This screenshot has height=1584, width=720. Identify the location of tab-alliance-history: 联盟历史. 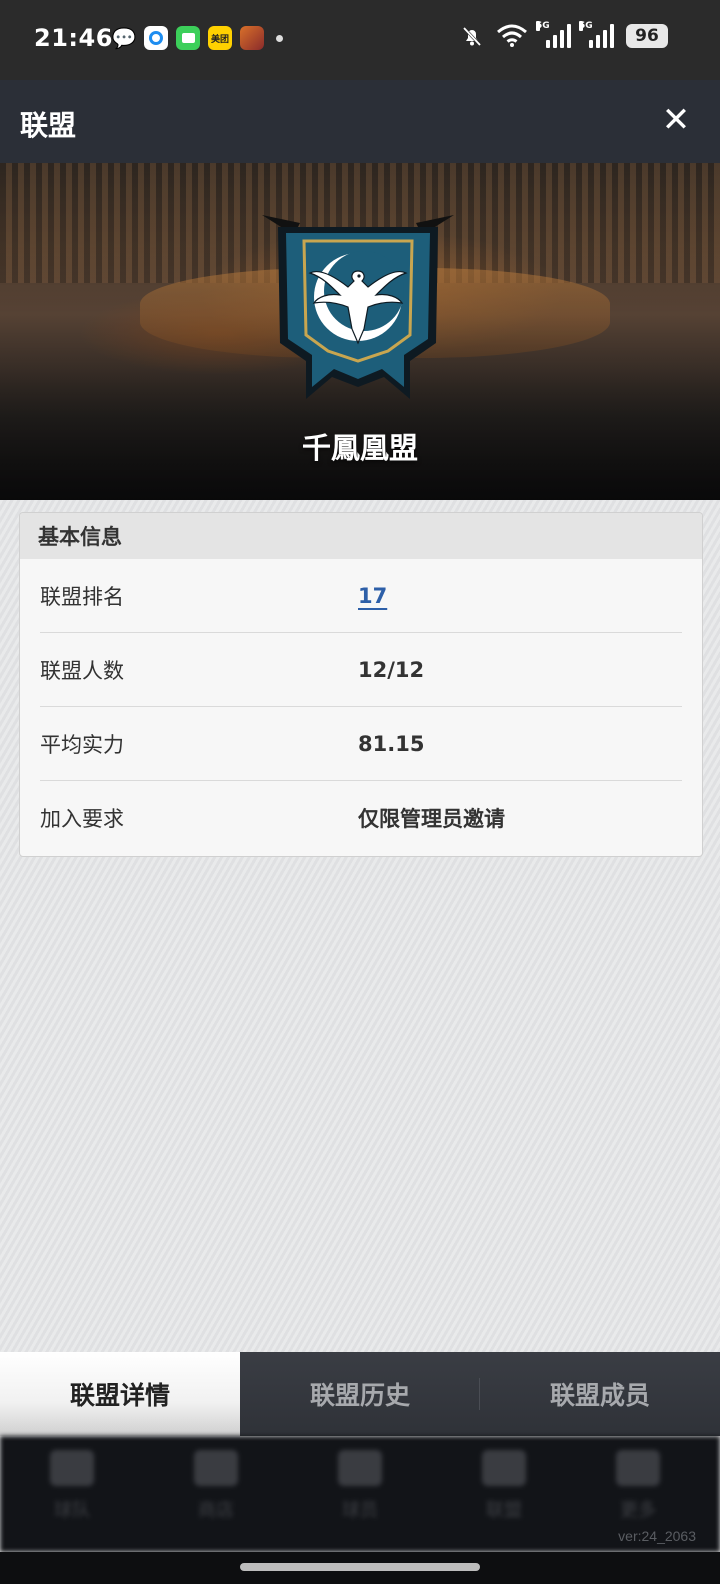
(360, 1394).